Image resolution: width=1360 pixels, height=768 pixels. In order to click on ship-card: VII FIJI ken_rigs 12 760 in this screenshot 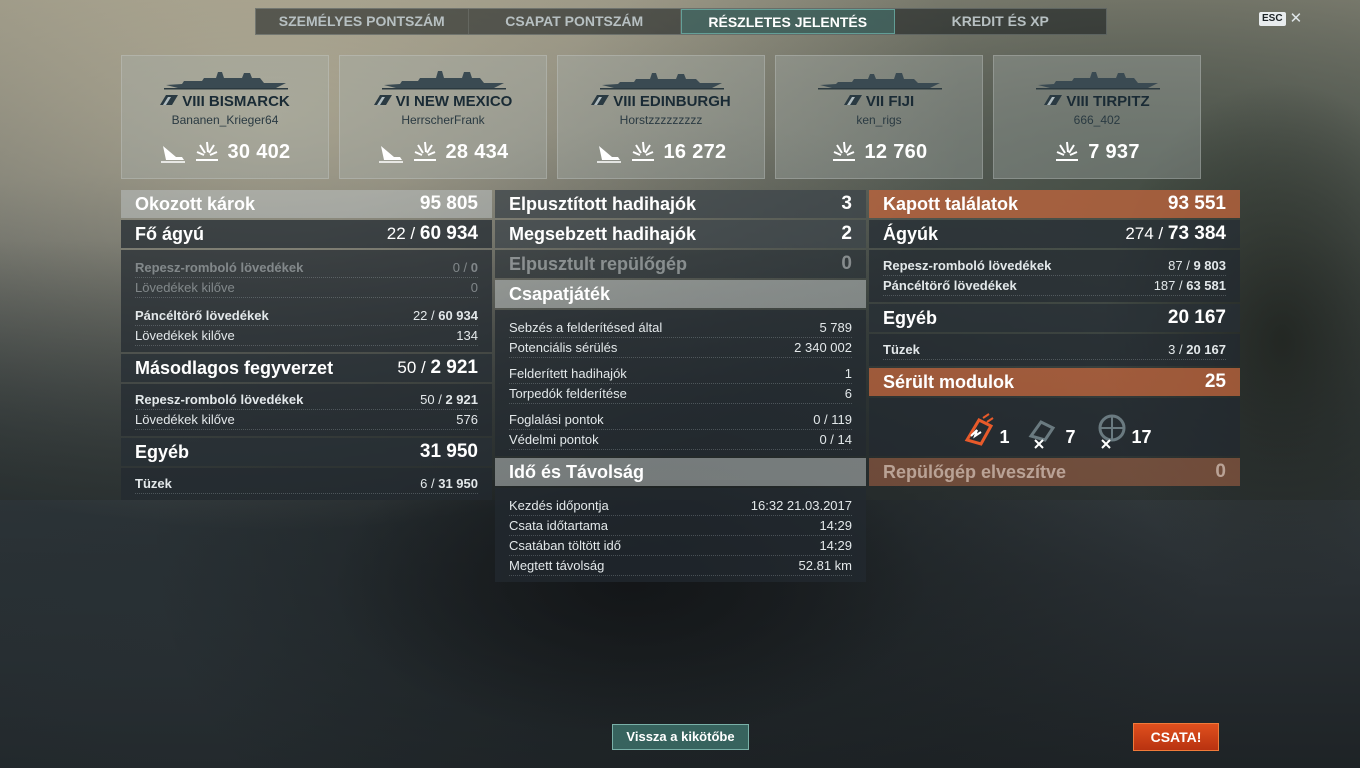, I will do `click(879, 117)`.